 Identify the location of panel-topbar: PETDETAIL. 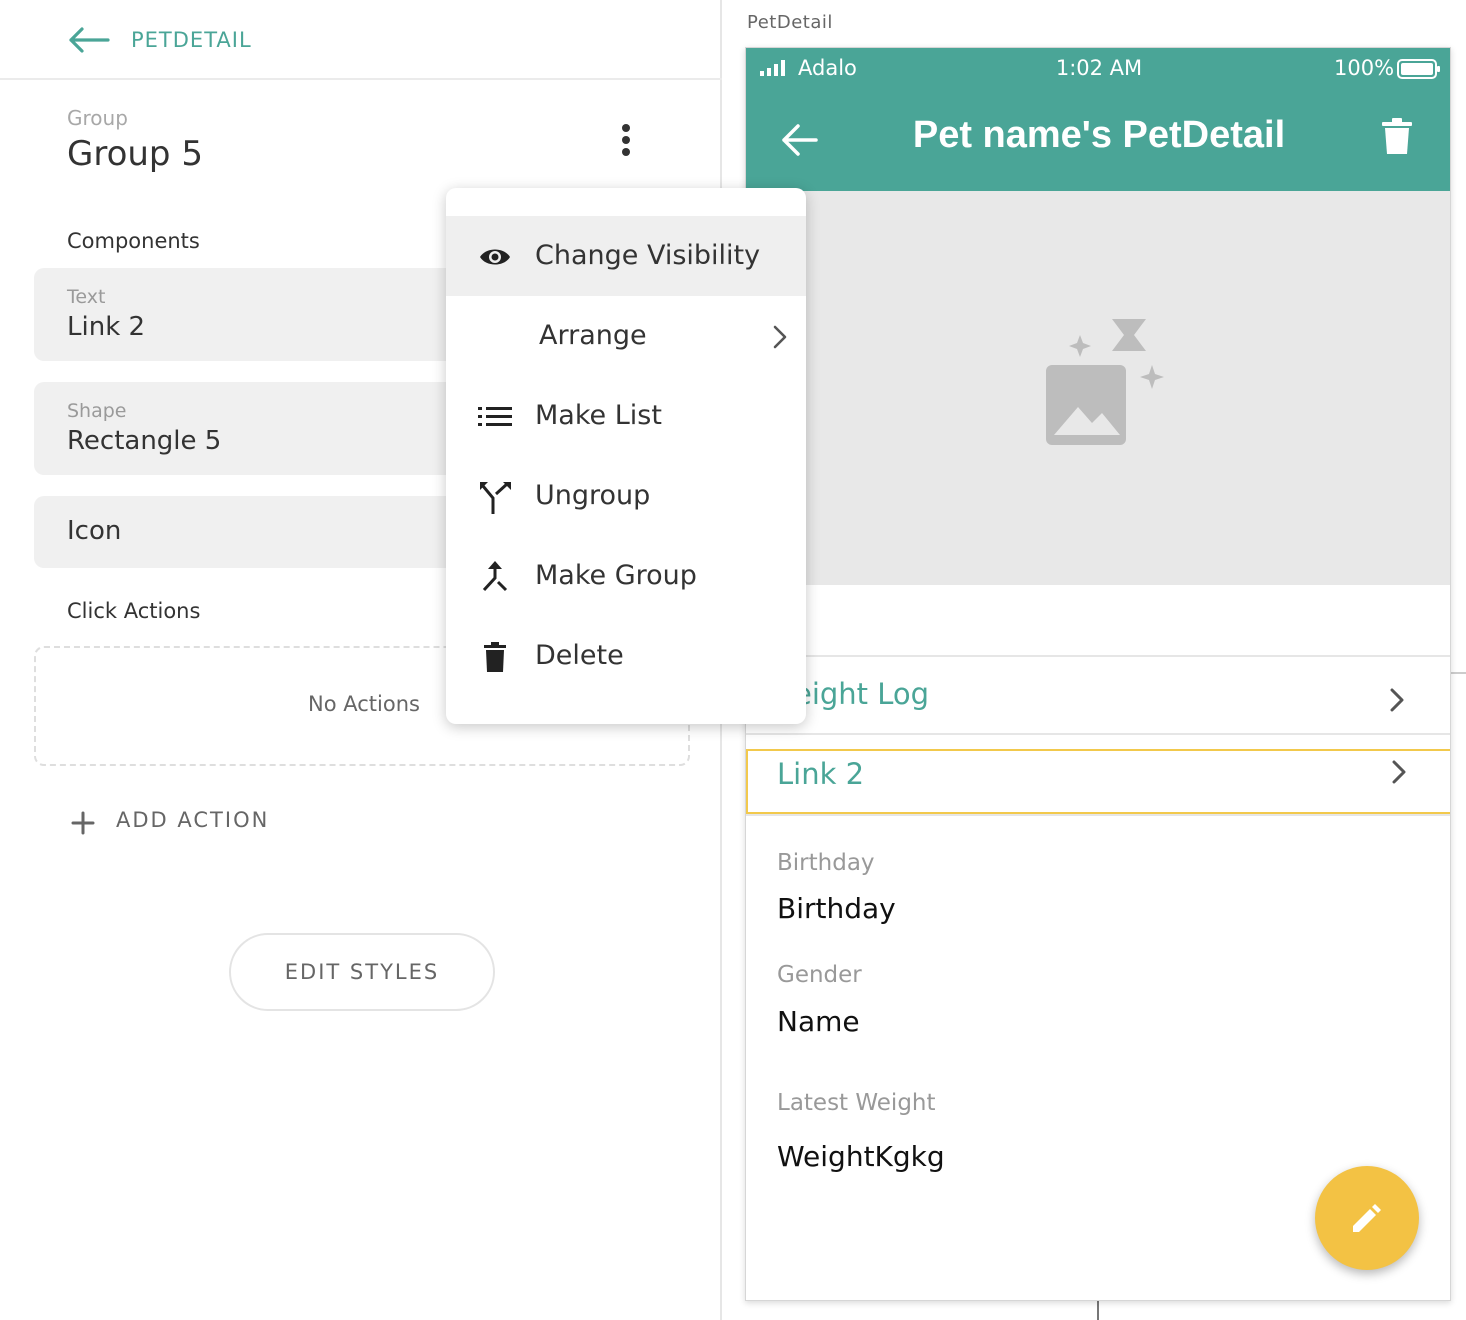
(361, 40).